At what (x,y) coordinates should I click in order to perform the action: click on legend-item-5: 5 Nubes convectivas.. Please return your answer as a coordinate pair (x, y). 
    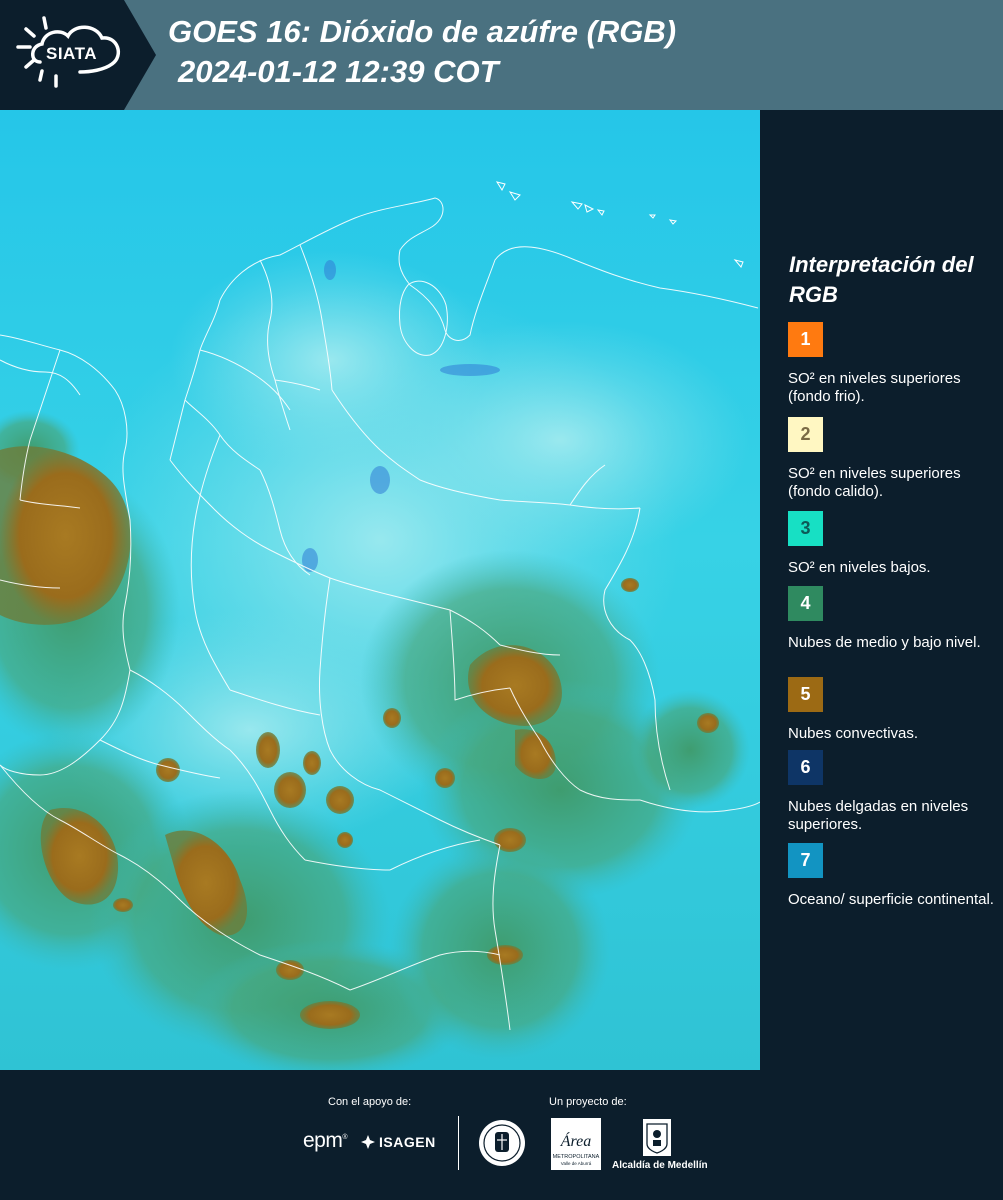
    Looking at the image, I should click on (893, 710).